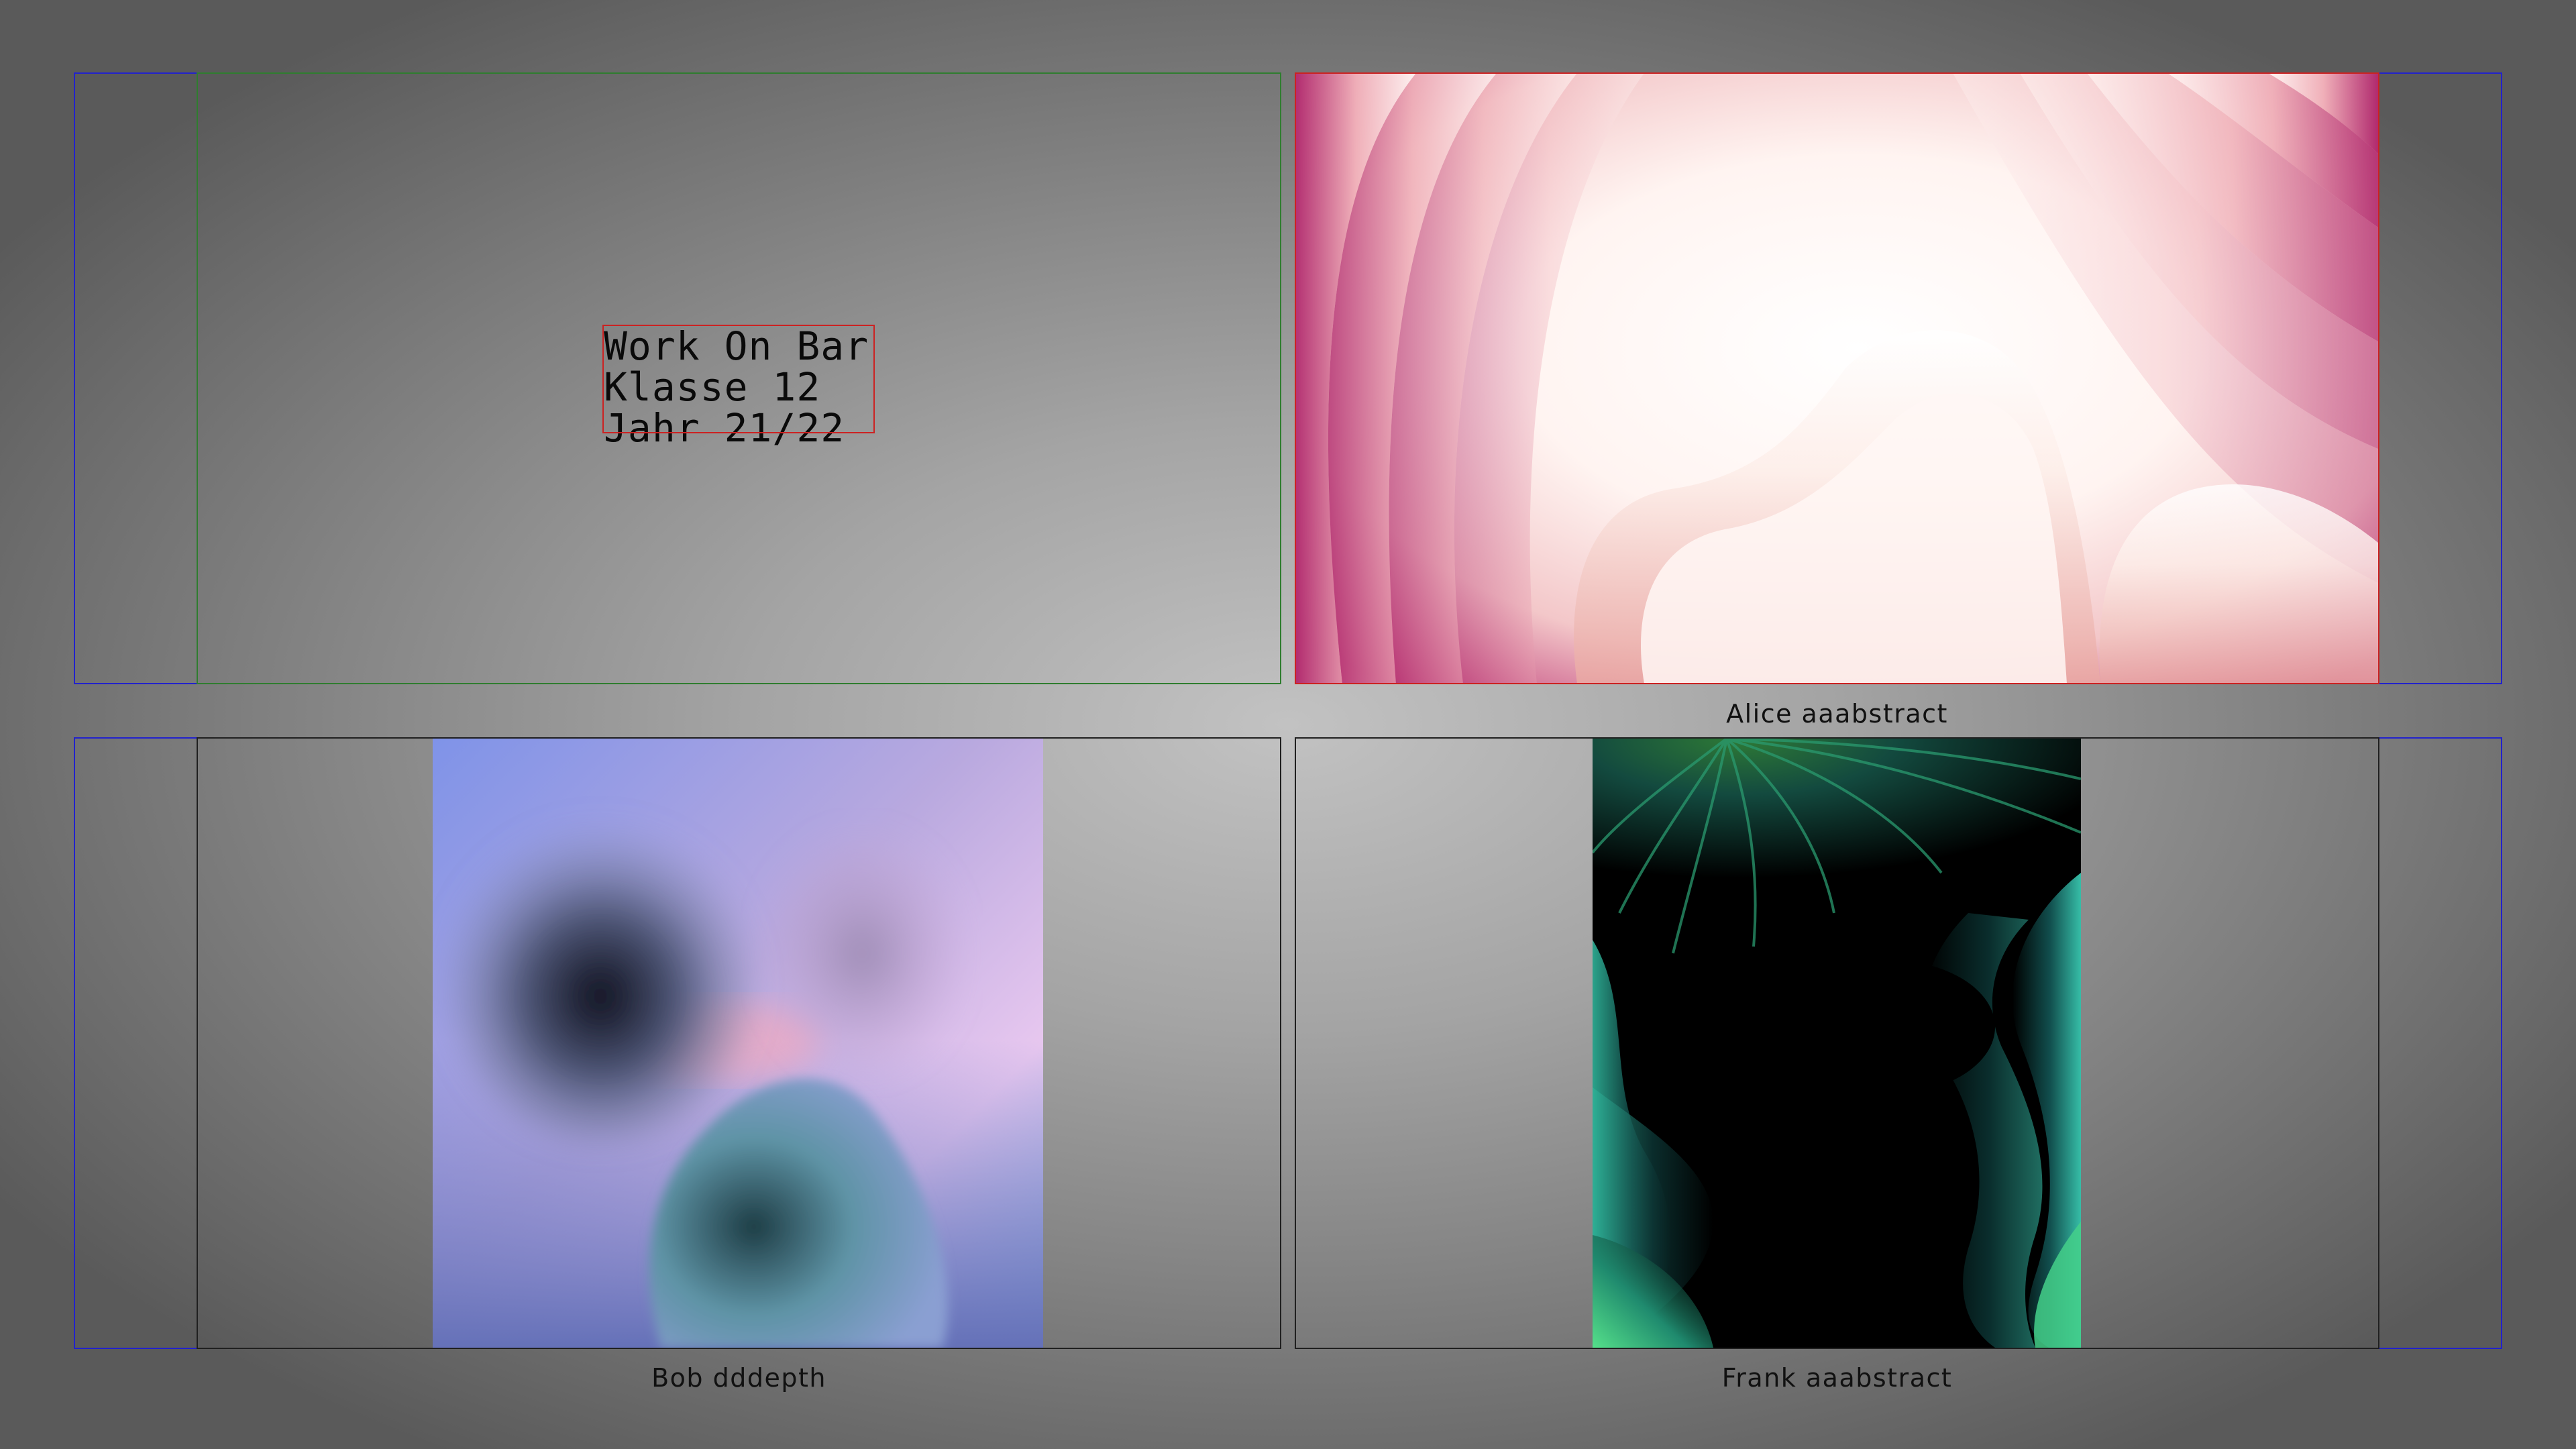 The height and width of the screenshot is (1449, 2576). I want to click on caption-bob: Bob dddepth, so click(738, 1378).